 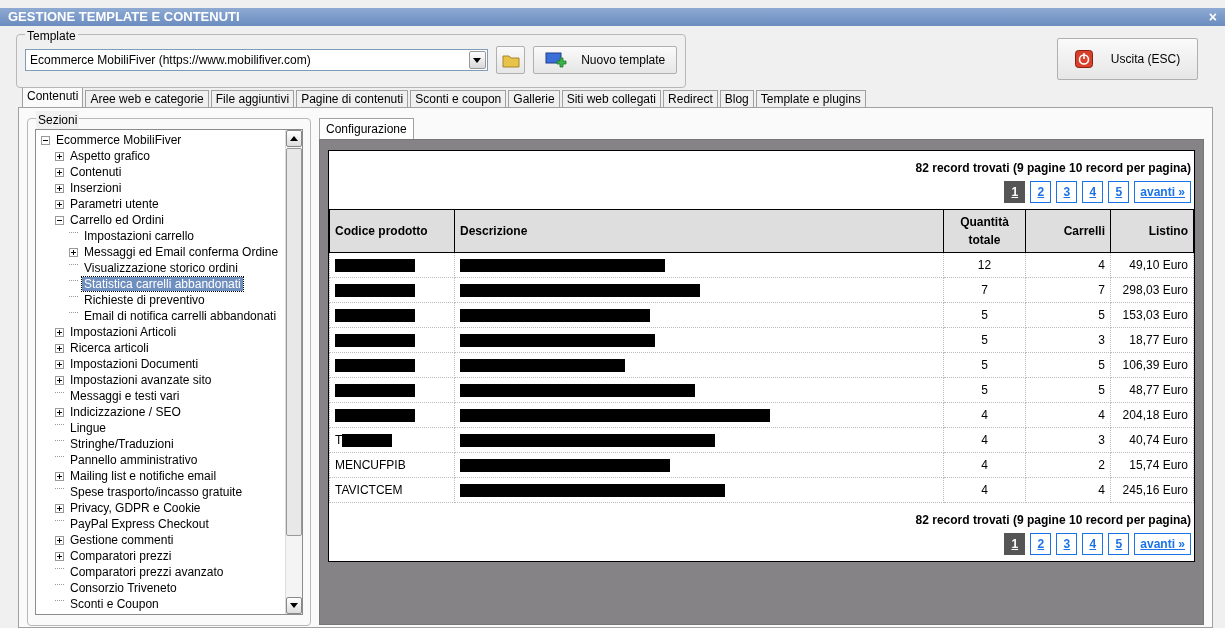 I want to click on tab: Sconti e coupon, so click(x=458, y=98).